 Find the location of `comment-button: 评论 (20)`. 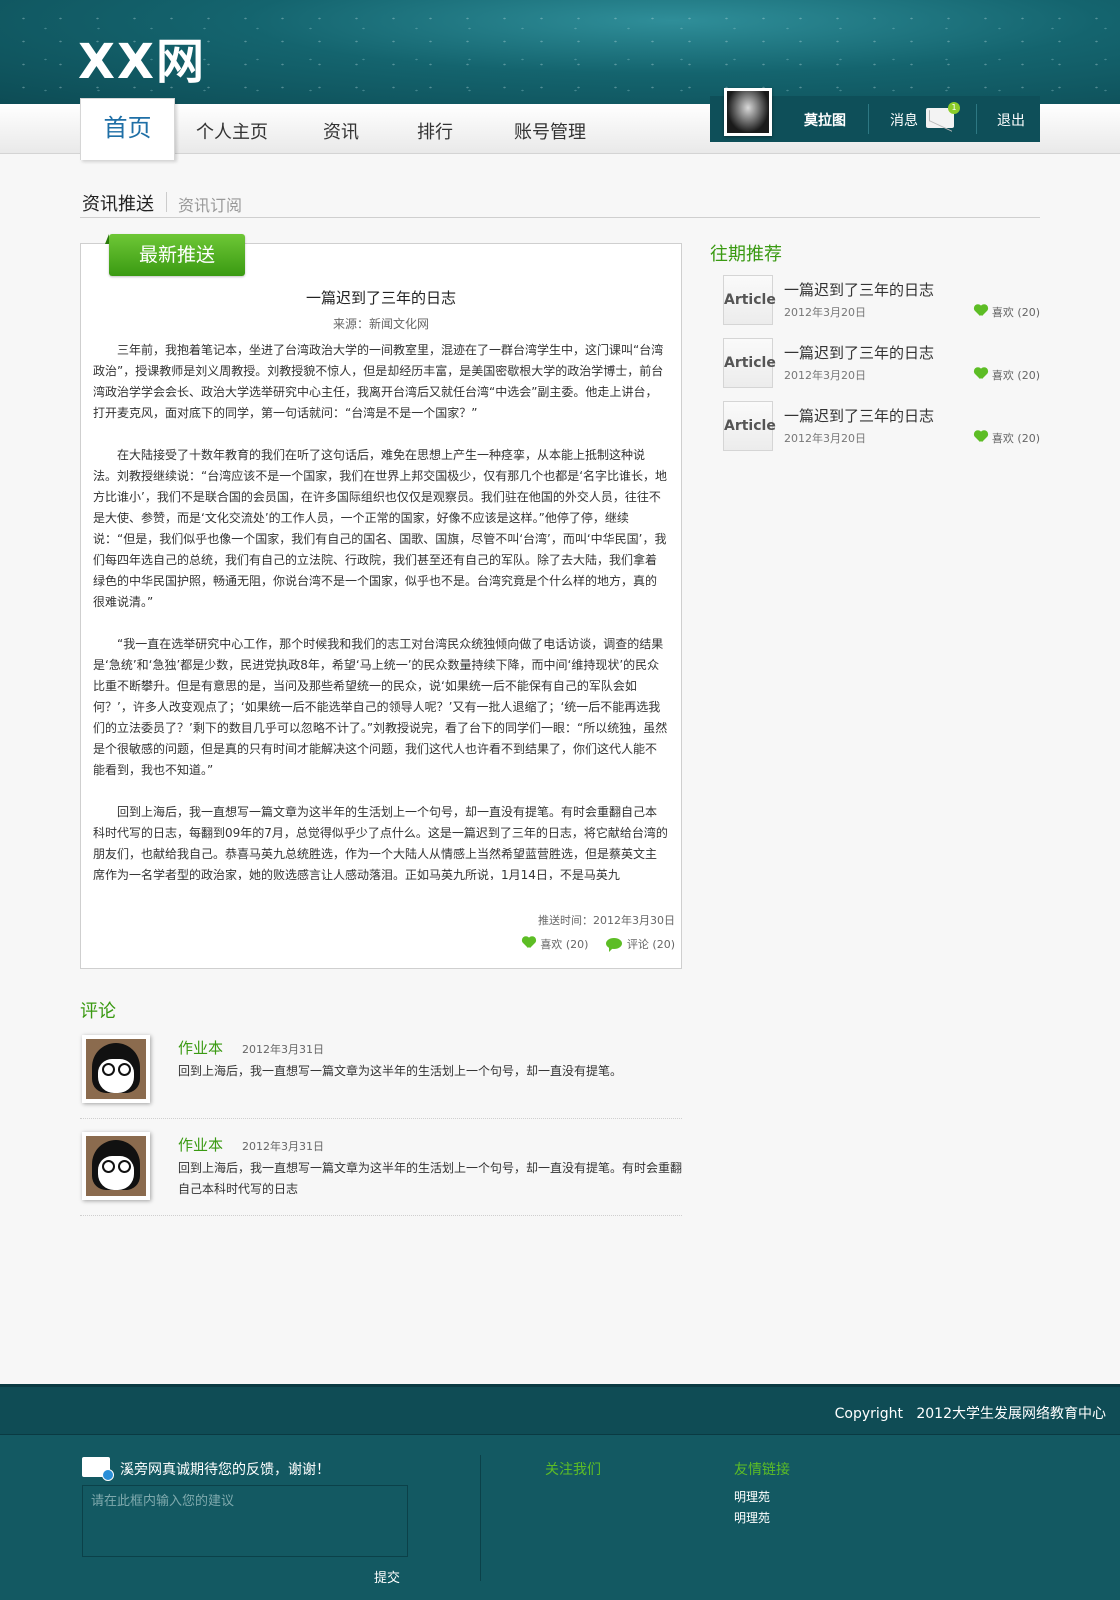

comment-button: 评论 (20) is located at coordinates (633, 945).